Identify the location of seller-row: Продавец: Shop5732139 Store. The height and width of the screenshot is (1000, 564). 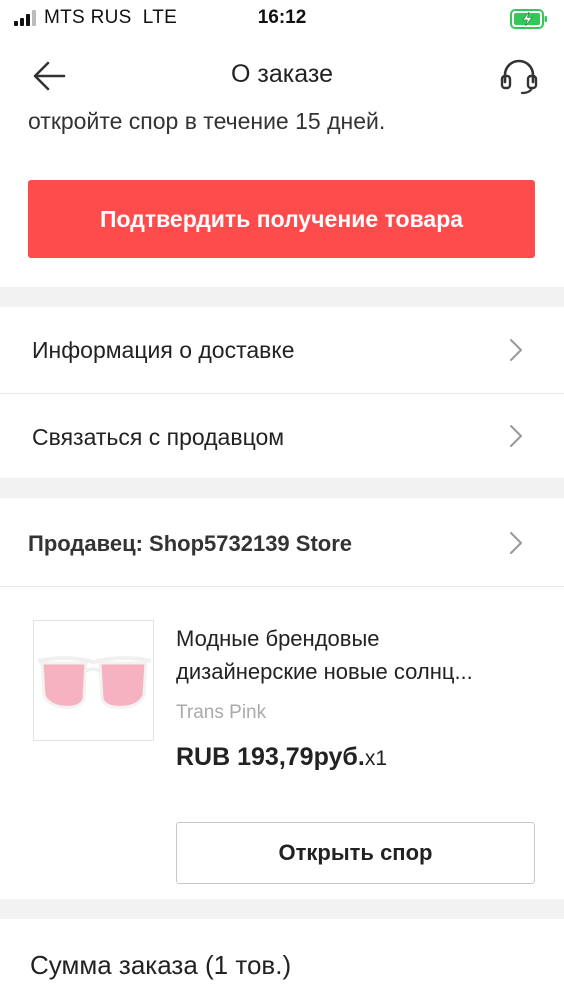
(282, 542).